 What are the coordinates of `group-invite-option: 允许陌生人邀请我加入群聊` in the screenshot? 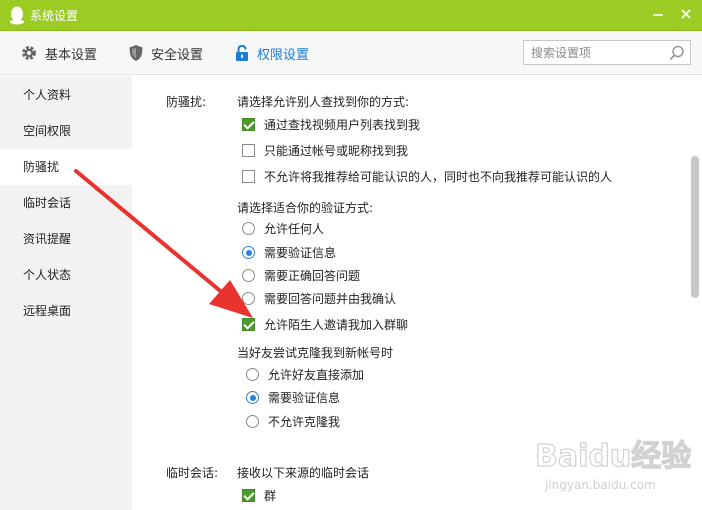 It's located at (325, 324).